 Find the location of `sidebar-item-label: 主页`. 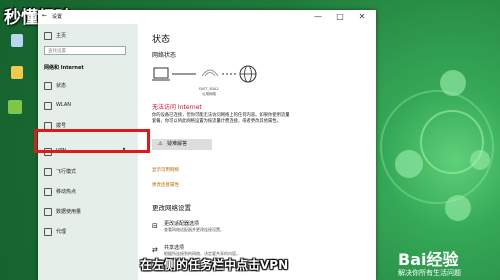

sidebar-item-label: 主页 is located at coordinates (61, 36).